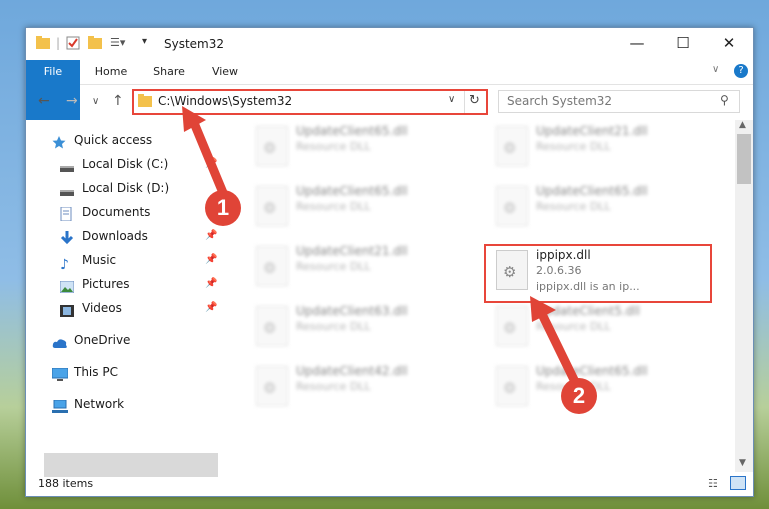 This screenshot has width=769, height=509. What do you see at coordinates (209, 159) in the screenshot?
I see `arrow-1-line` at bounding box center [209, 159].